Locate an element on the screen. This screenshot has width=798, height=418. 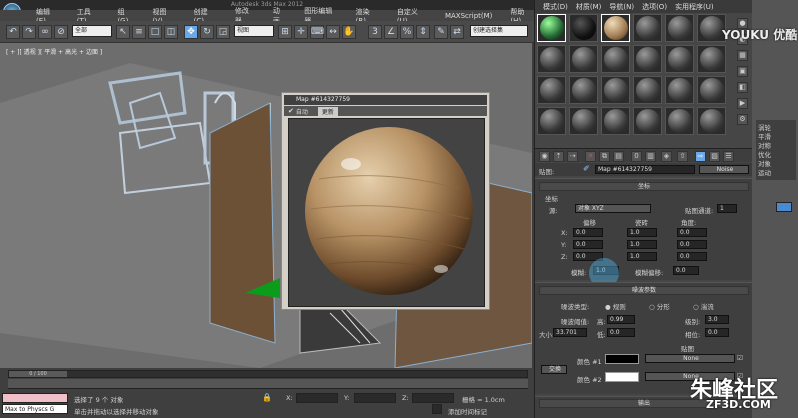
color1-swatch is located at coordinates (622, 359).